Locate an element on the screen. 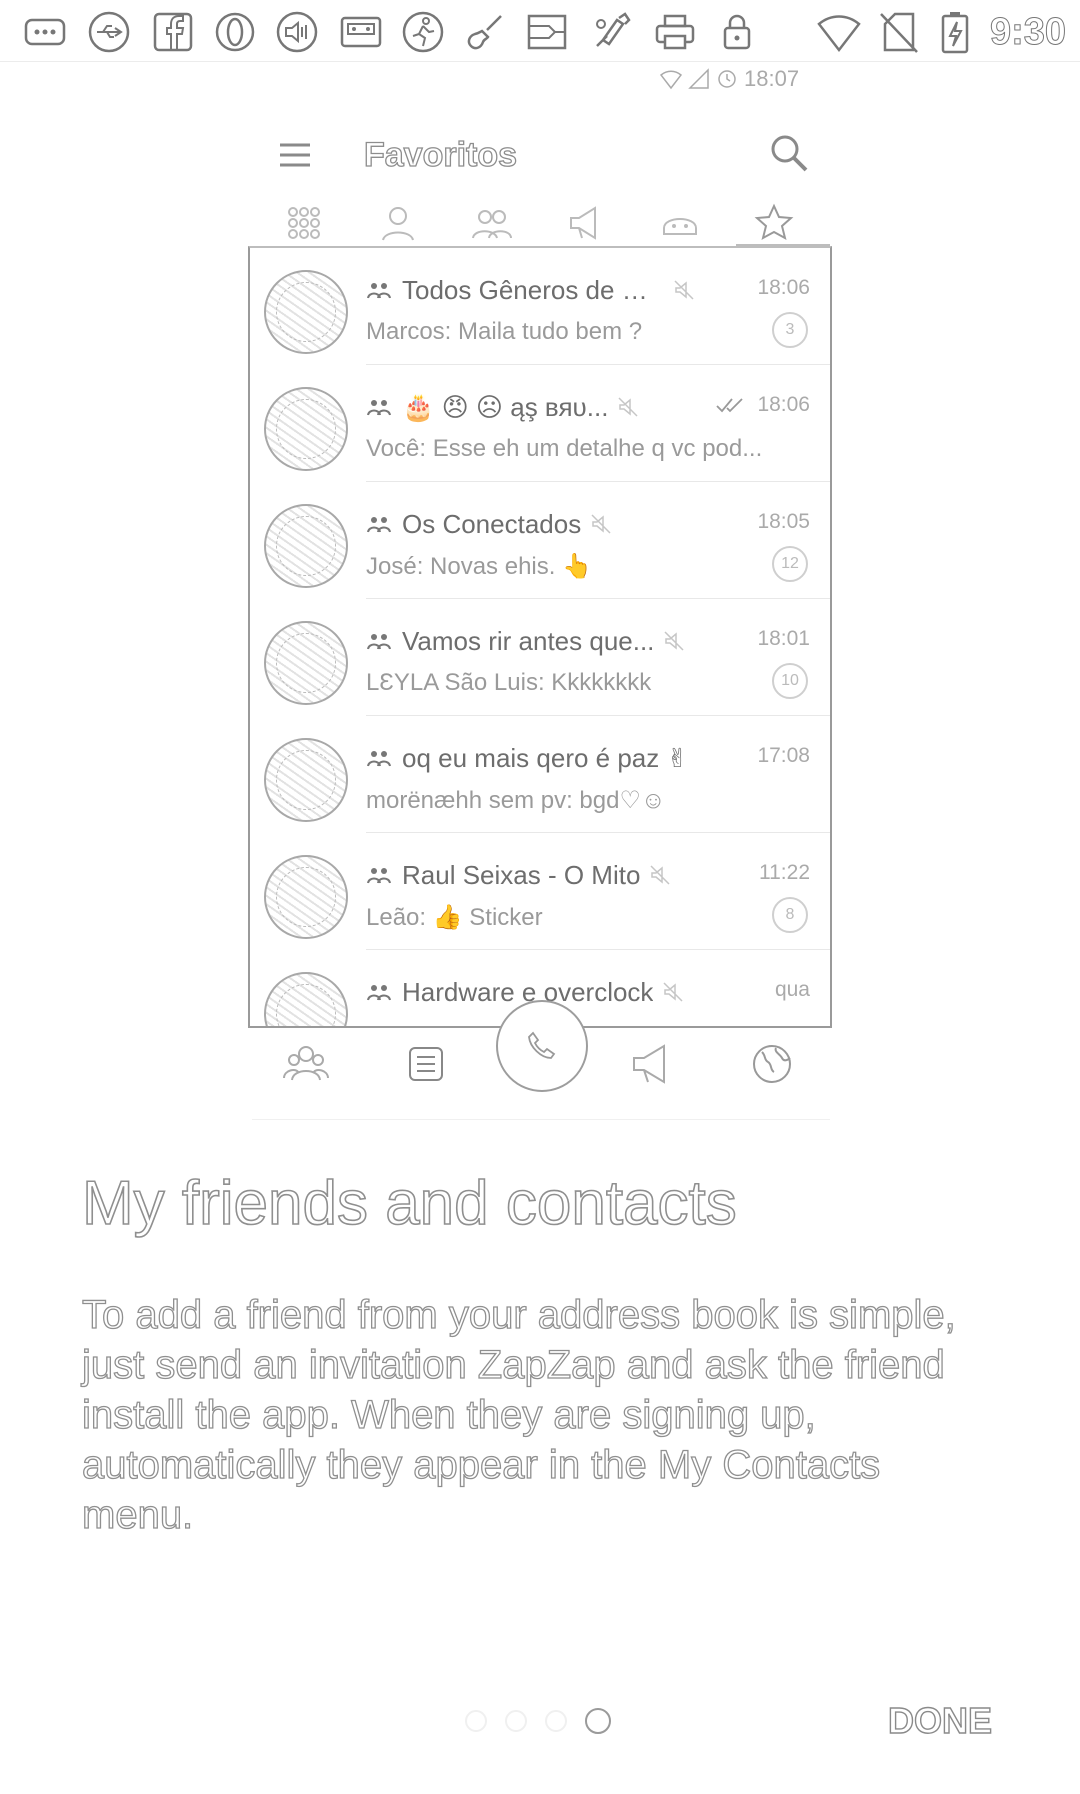 Image resolution: width=1080 pixels, height=1794 pixels. call-button is located at coordinates (542, 1046).